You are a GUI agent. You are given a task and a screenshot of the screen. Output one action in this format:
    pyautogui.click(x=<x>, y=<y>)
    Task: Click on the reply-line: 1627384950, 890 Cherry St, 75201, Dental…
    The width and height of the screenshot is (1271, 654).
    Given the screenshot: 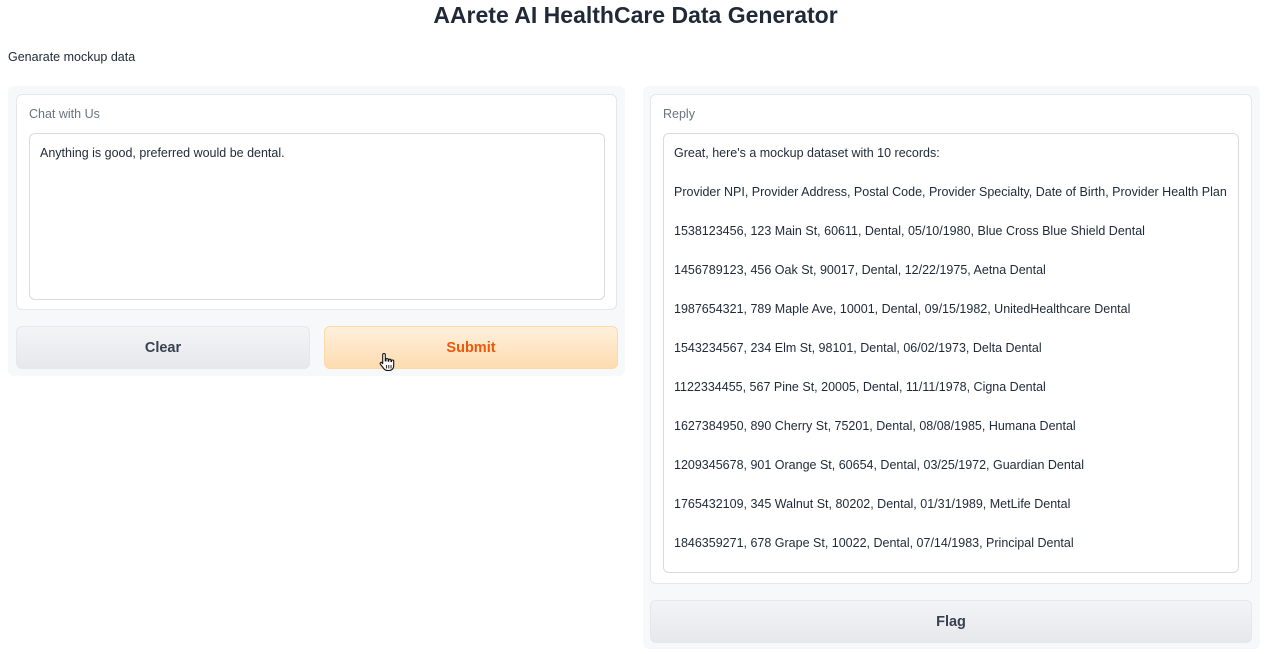 What is the action you would take?
    pyautogui.click(x=875, y=426)
    